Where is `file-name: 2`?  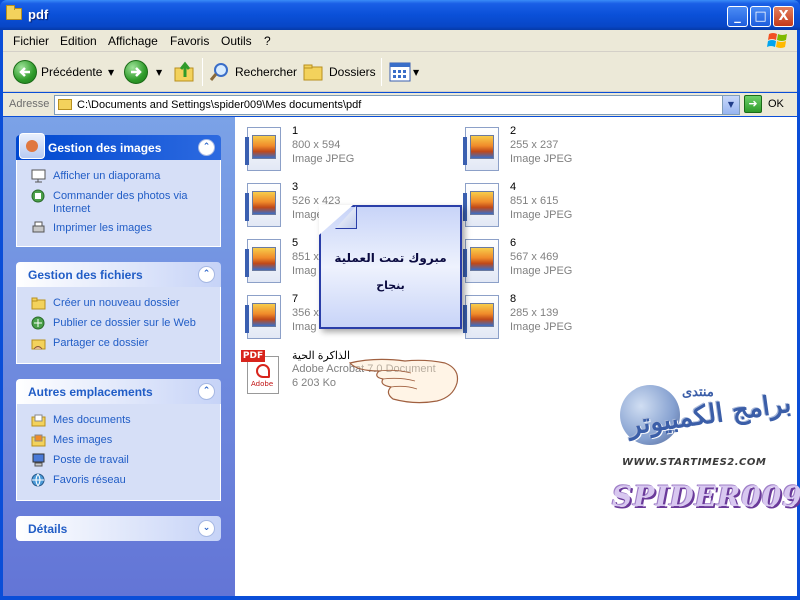
file-name: 2 is located at coordinates (513, 131).